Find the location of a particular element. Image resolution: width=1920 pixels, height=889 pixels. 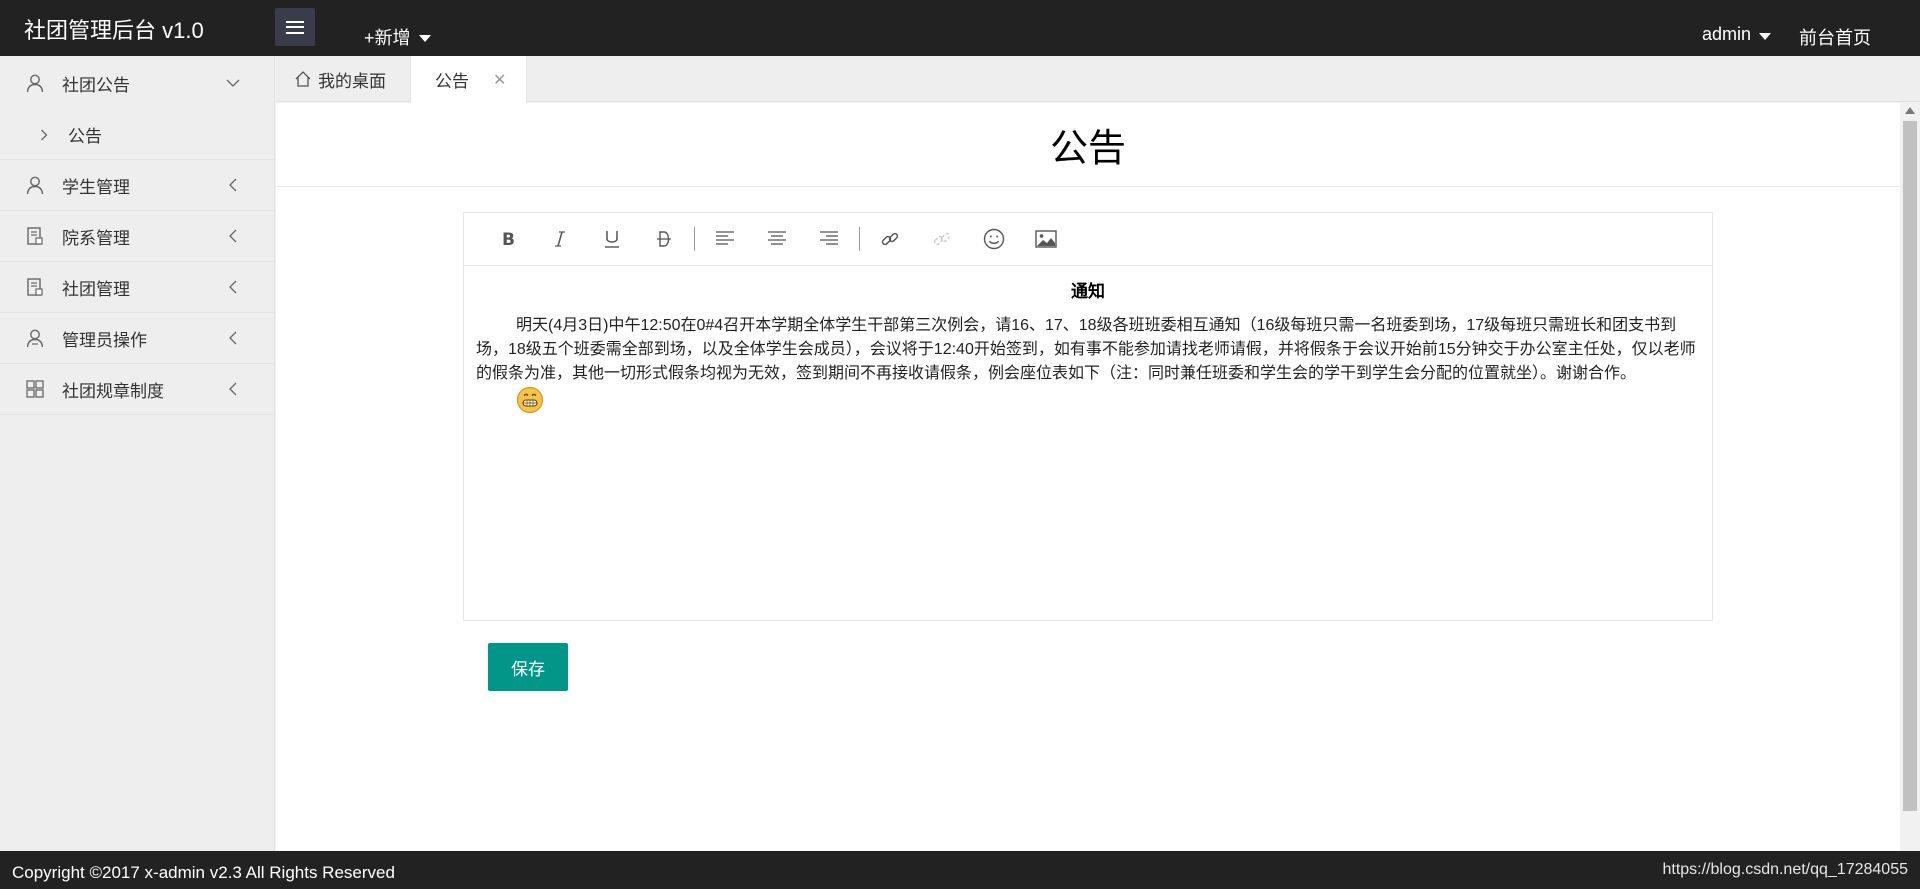

tab-label: 我的桌面 is located at coordinates (352, 81).